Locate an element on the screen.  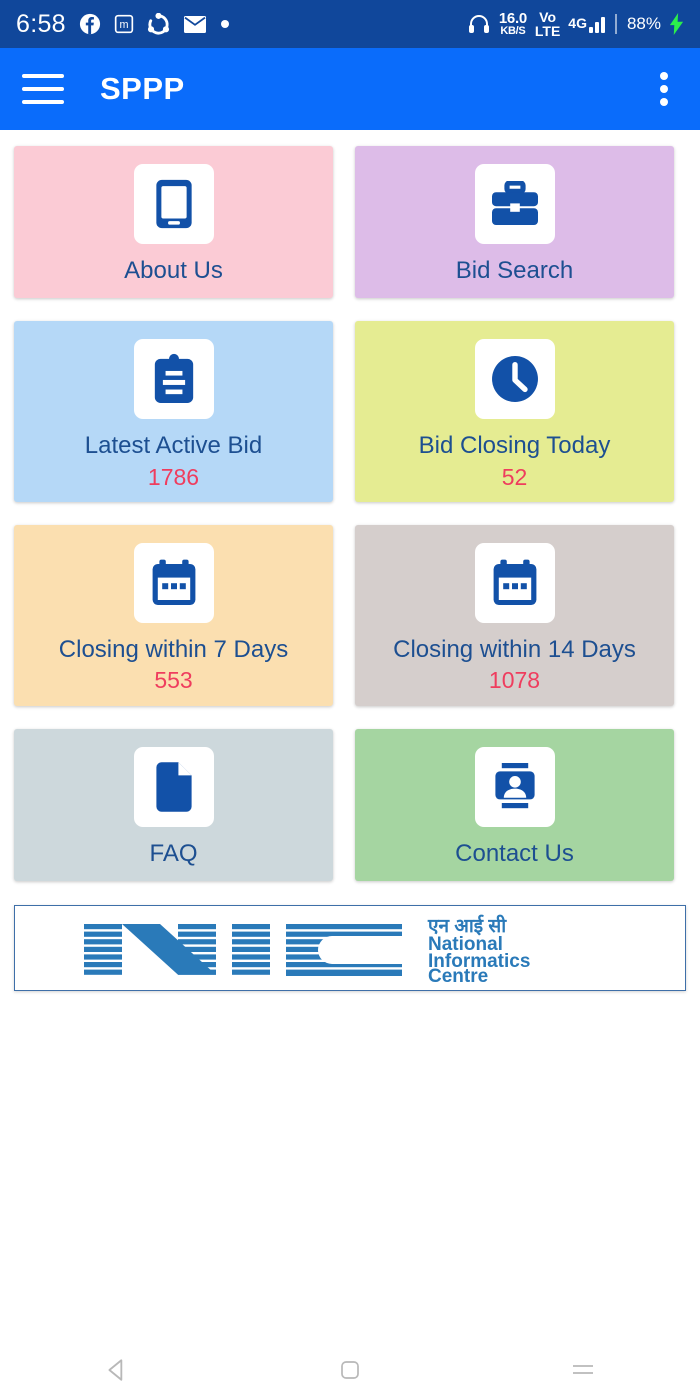
status-bar-right: 16.0 KB/S Vo LTE 4G 88% is located at coordinates (575, 24).